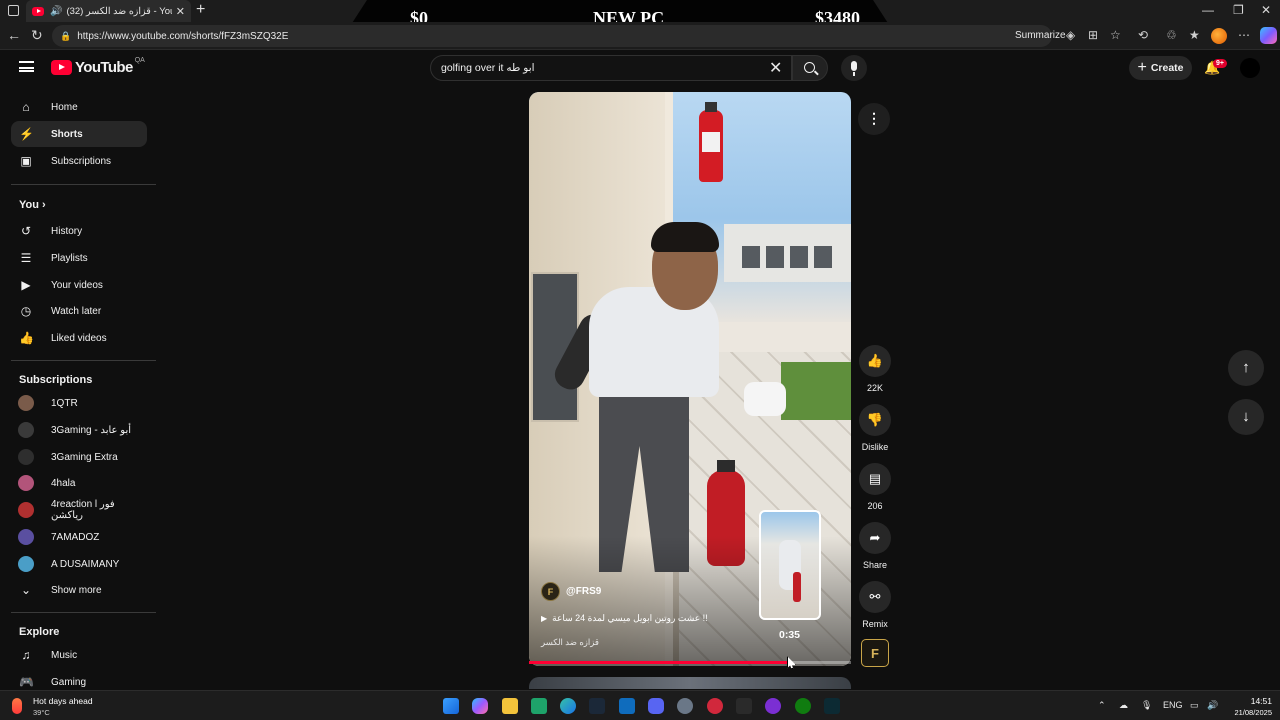  What do you see at coordinates (765, 399) in the screenshot?
I see `video-scene-car` at bounding box center [765, 399].